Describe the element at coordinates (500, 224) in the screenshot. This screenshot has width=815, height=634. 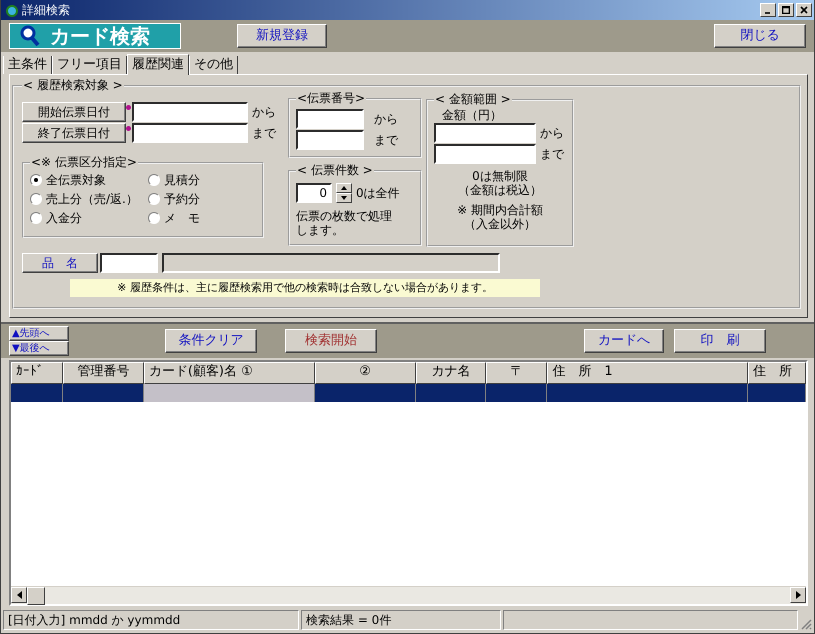
I see `amount-note: （入金以外）` at that location.